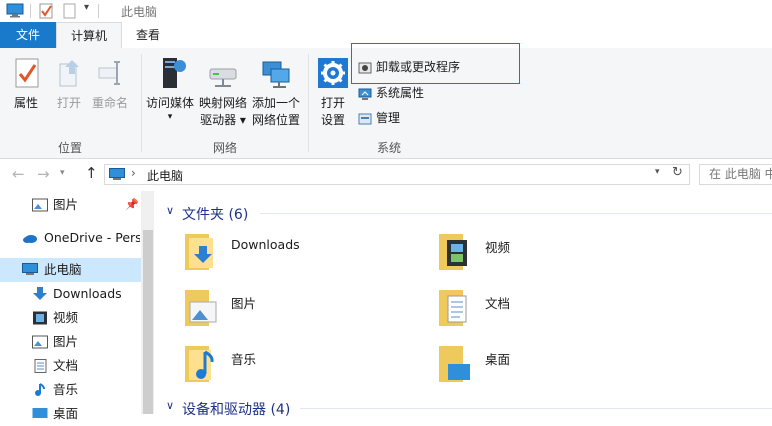 The height and width of the screenshot is (426, 772). What do you see at coordinates (379, 118) in the screenshot?
I see `manage-button: 管理` at bounding box center [379, 118].